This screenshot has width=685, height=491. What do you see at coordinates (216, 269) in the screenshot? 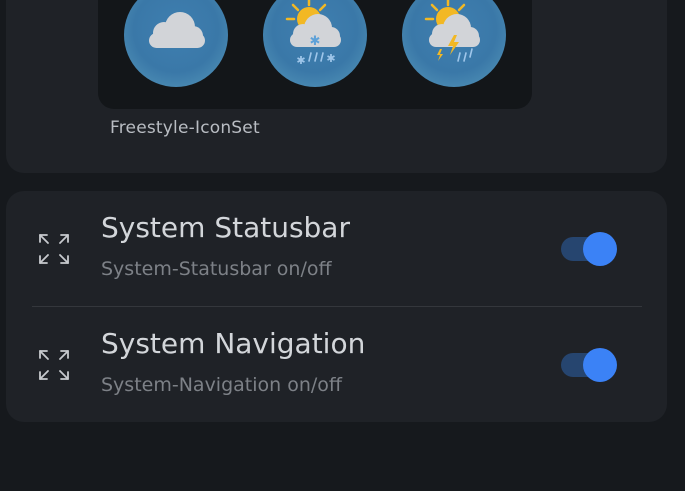
I see `setting-subtitle: System-Statusbar on/off` at bounding box center [216, 269].